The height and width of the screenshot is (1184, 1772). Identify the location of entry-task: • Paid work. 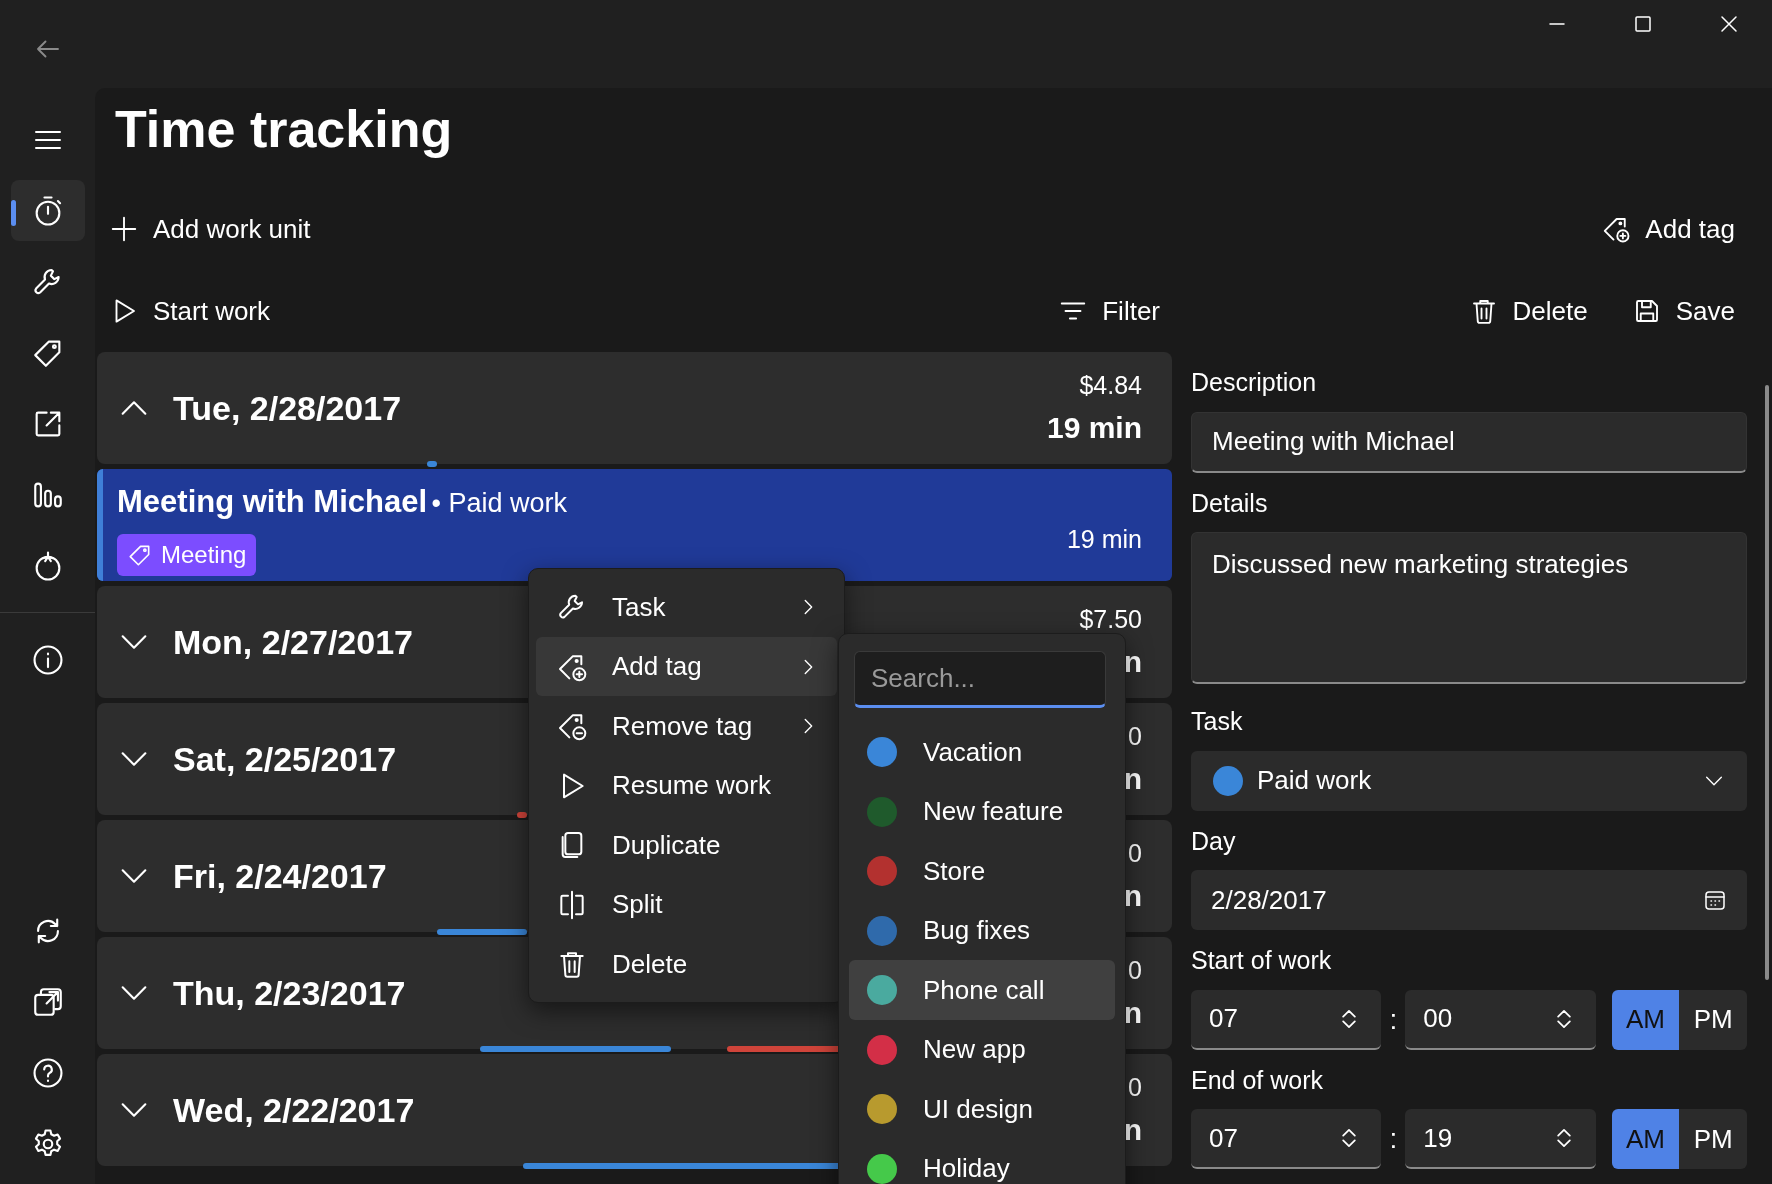
(499, 503).